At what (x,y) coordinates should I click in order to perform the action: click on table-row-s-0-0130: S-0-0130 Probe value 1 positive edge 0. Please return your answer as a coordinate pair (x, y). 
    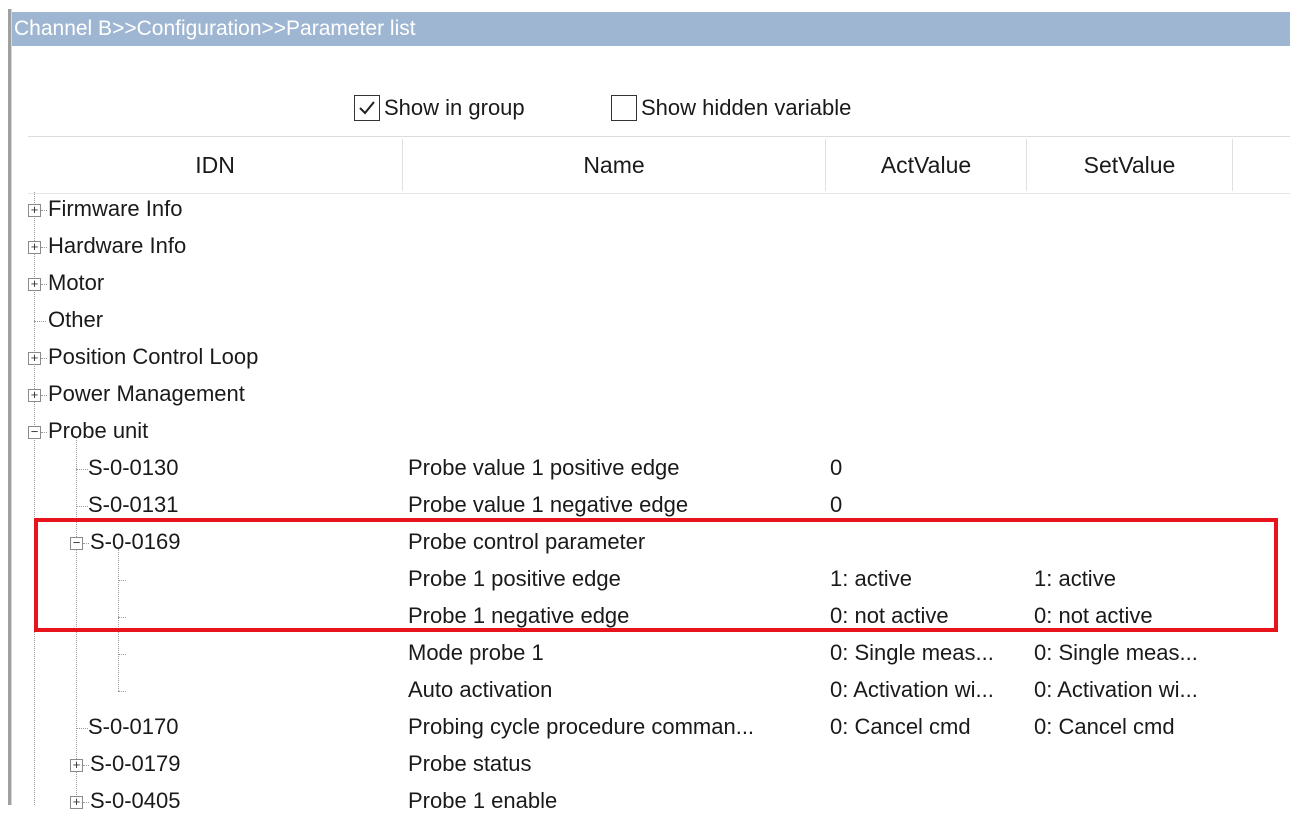
    Looking at the image, I should click on (659, 469).